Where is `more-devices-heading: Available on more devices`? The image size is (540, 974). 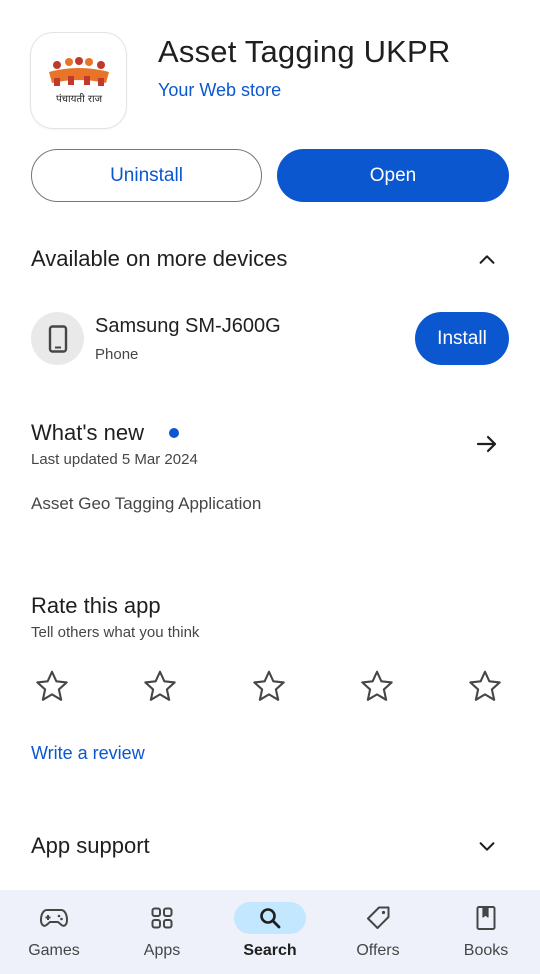
more-devices-heading: Available on more devices is located at coordinates (159, 258).